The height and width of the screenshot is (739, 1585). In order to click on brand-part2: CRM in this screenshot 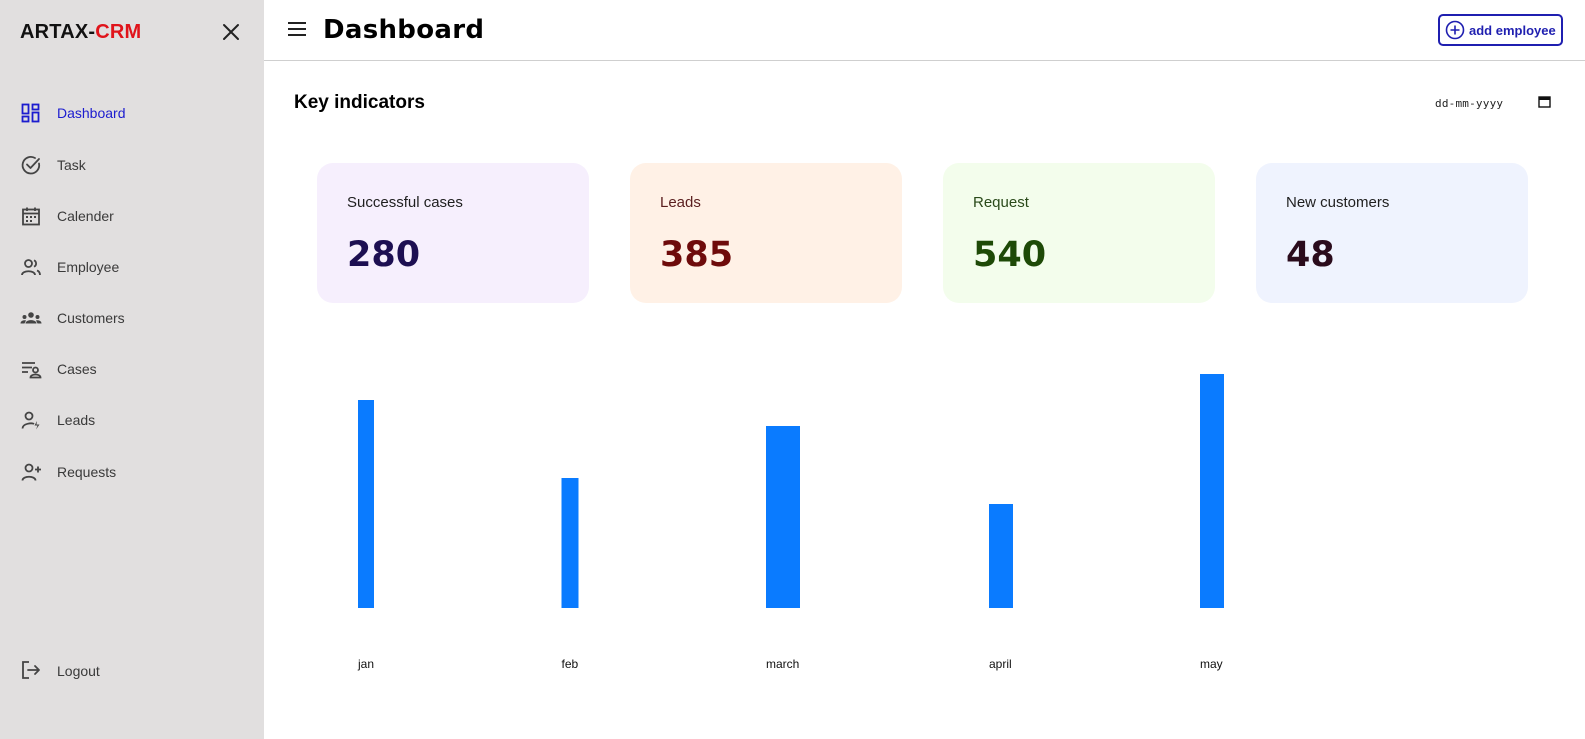, I will do `click(118, 32)`.